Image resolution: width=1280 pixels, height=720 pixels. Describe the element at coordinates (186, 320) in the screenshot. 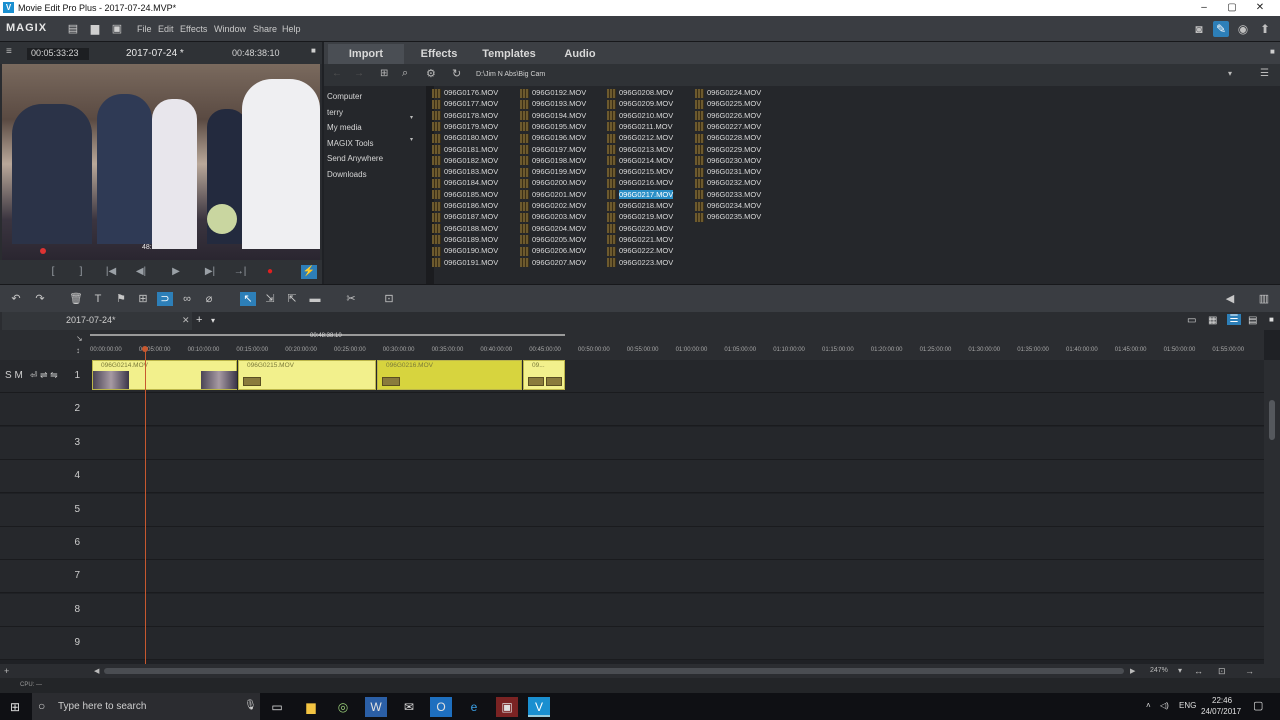

I see `close-tab-icon: ✕` at that location.